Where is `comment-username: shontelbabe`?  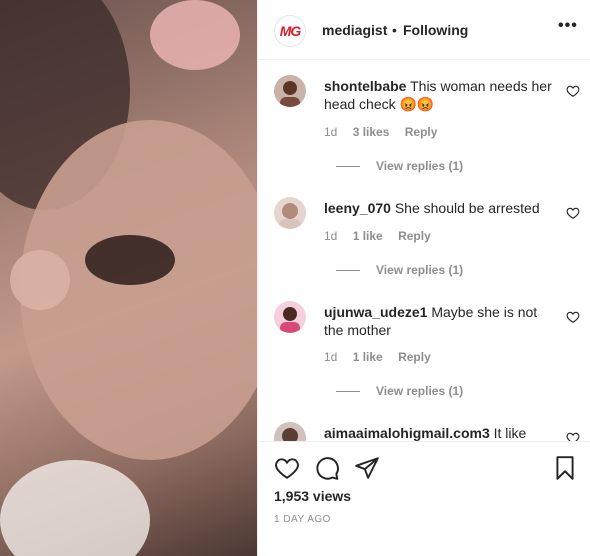 comment-username: shontelbabe is located at coordinates (365, 86).